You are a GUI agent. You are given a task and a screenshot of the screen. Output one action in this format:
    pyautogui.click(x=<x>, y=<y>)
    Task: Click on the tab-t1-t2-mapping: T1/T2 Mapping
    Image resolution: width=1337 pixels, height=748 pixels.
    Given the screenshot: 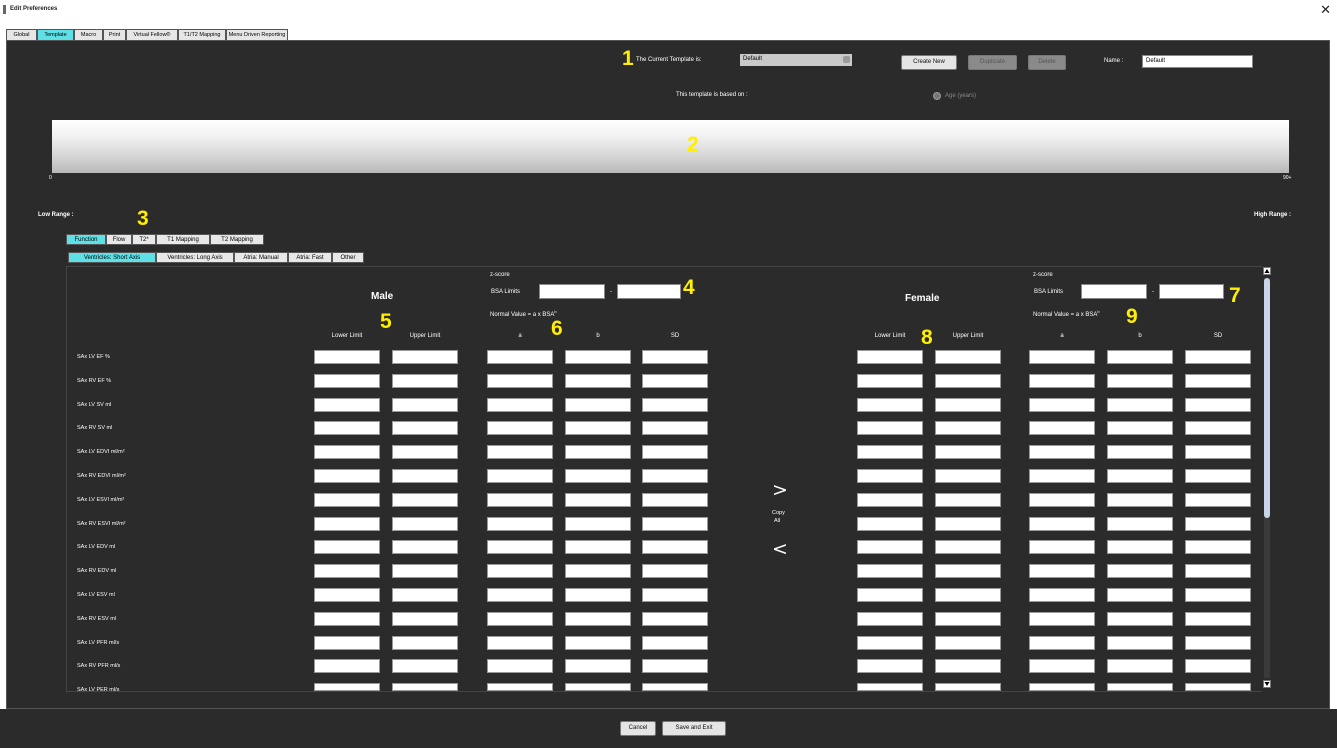 What is the action you would take?
    pyautogui.click(x=202, y=34)
    